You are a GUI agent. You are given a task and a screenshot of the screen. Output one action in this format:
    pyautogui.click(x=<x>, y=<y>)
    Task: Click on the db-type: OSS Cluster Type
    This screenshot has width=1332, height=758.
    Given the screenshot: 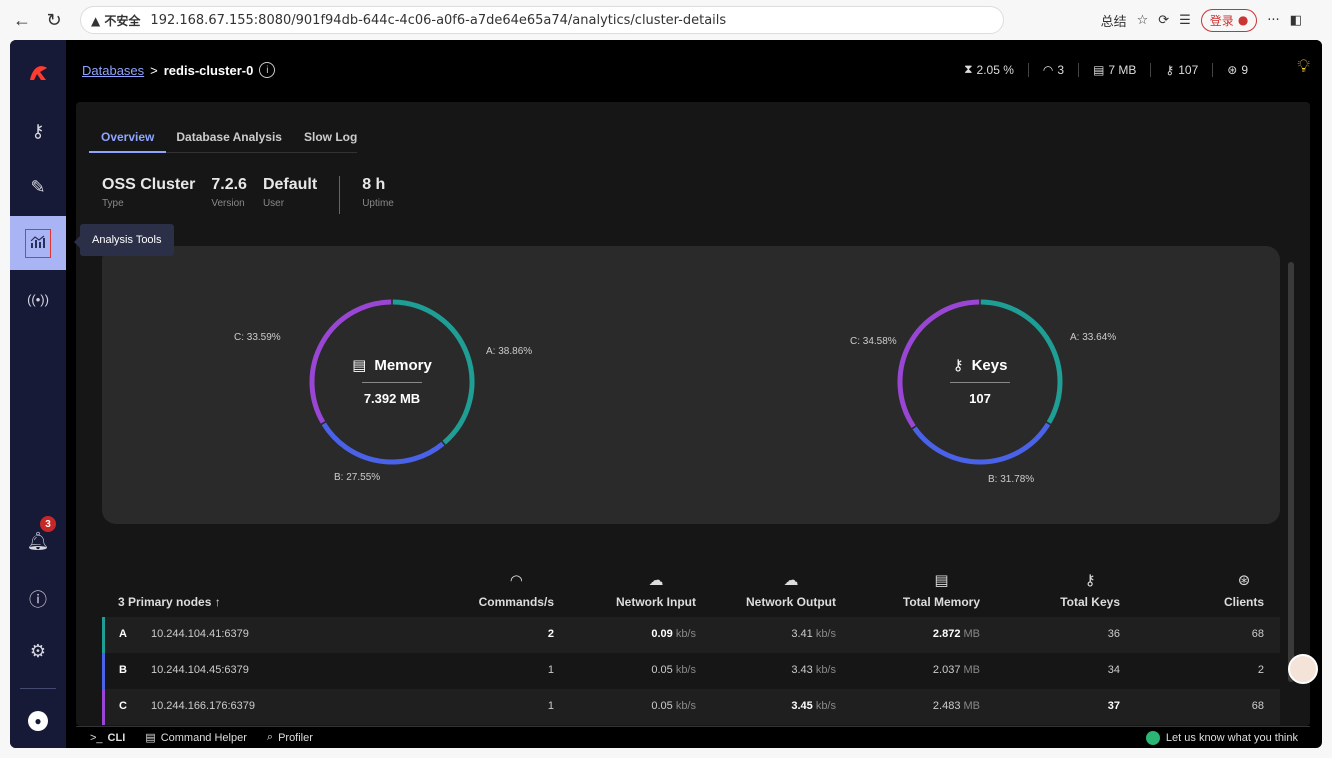 What is the action you would take?
    pyautogui.click(x=148, y=195)
    